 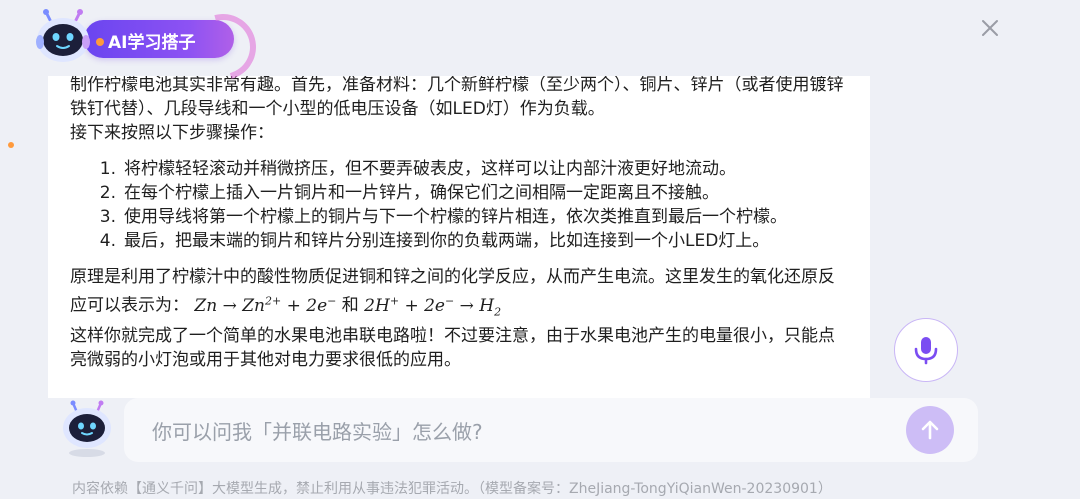 I want to click on app-title: AI学习搭子, so click(x=152, y=43).